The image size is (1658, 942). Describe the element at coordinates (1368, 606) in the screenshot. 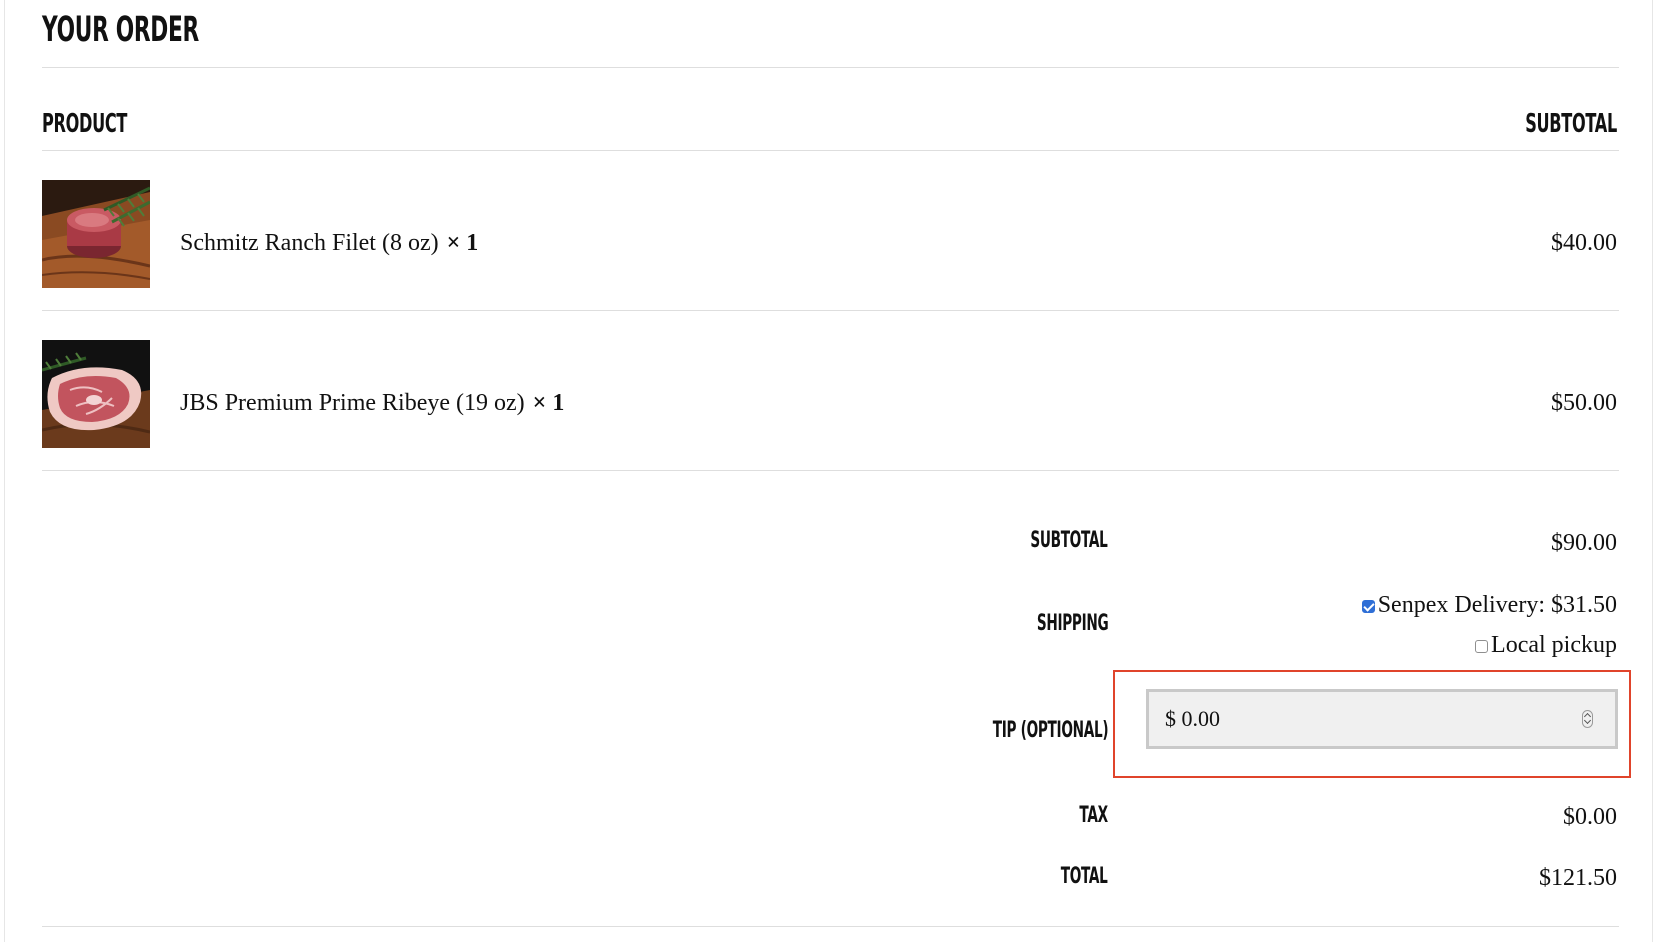

I see `senpex-delivery-checkbox` at that location.